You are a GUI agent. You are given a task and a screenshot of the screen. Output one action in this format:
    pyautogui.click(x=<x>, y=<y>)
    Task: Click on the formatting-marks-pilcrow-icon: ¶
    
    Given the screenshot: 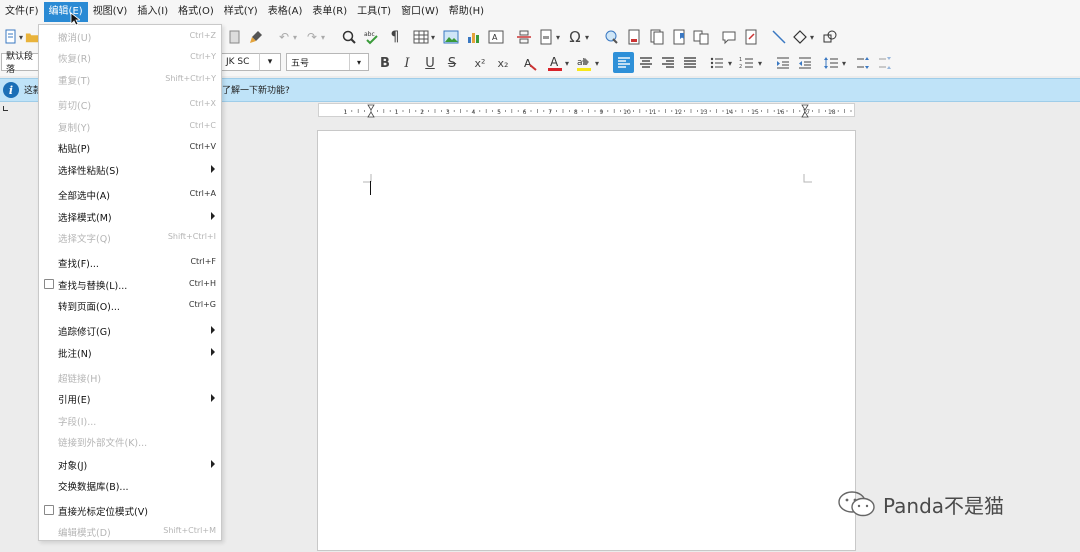 What is the action you would take?
    pyautogui.click(x=395, y=37)
    